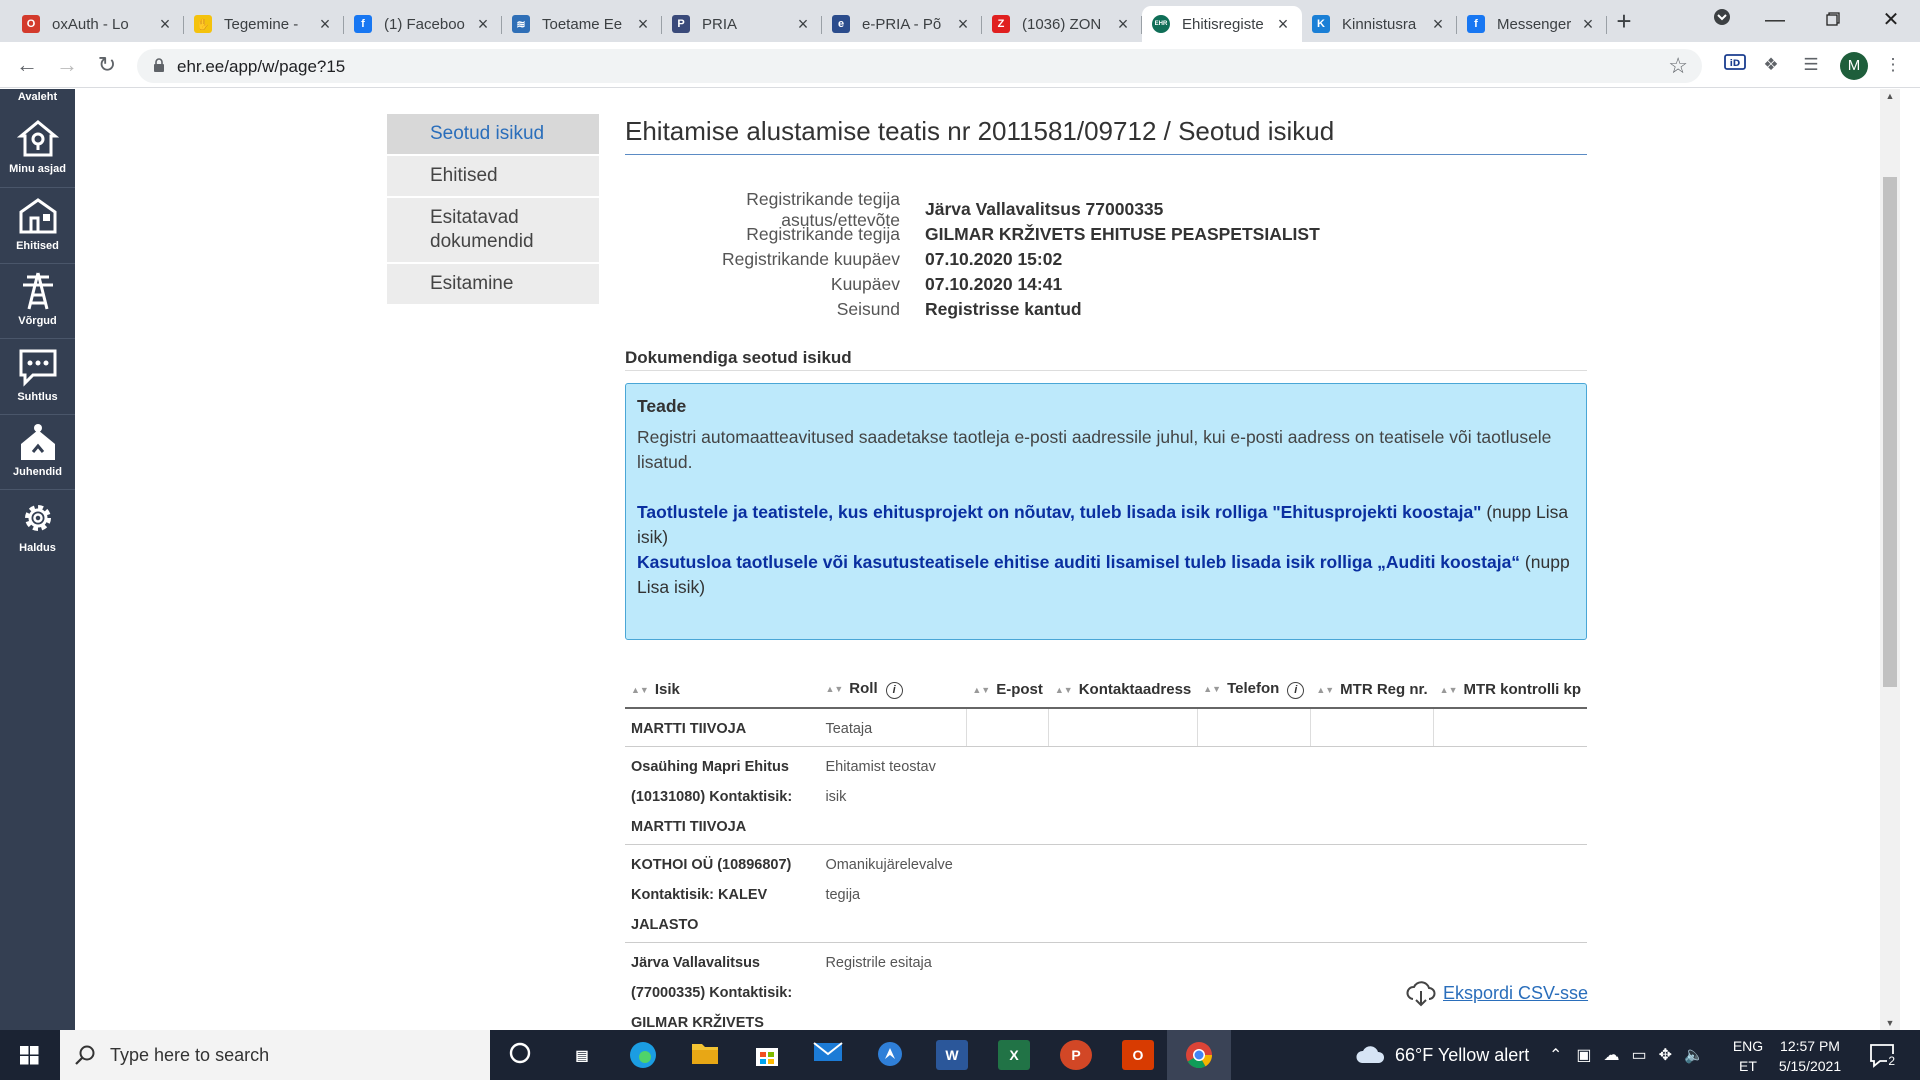 This screenshot has width=1920, height=1080. What do you see at coordinates (1626, 1055) in the screenshot?
I see `system-tray-icons: ⌃ ▣ ☁ ▭ ✥ 🔈` at bounding box center [1626, 1055].